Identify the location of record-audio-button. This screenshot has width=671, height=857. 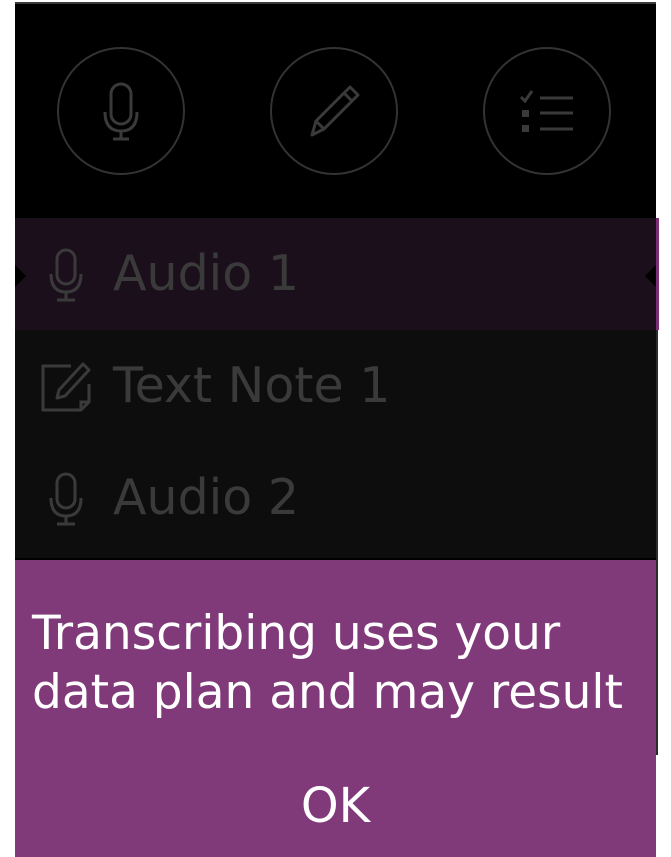
(121, 111).